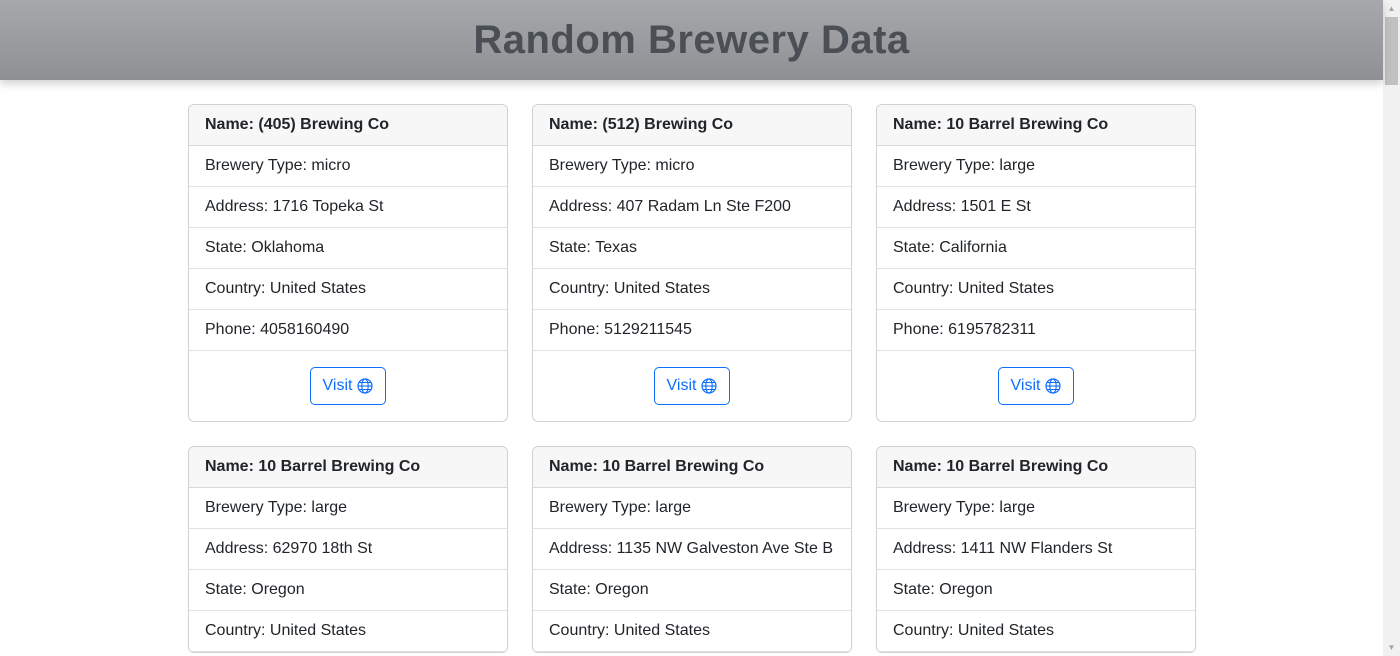 This screenshot has width=1400, height=656. What do you see at coordinates (348, 207) in the screenshot?
I see `brewery-address: Address: 1716 Topeka St` at bounding box center [348, 207].